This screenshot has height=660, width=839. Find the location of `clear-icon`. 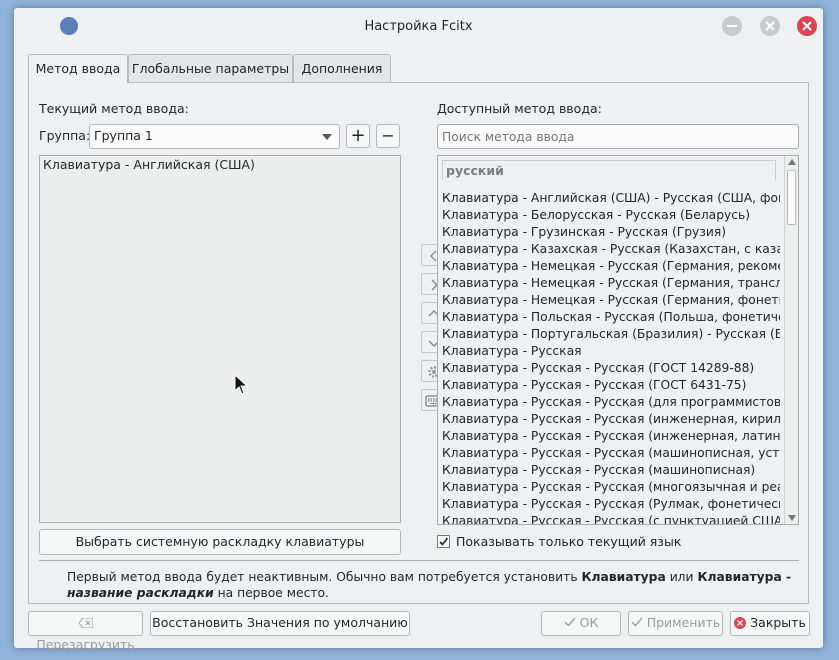

clear-icon is located at coordinates (85, 623).